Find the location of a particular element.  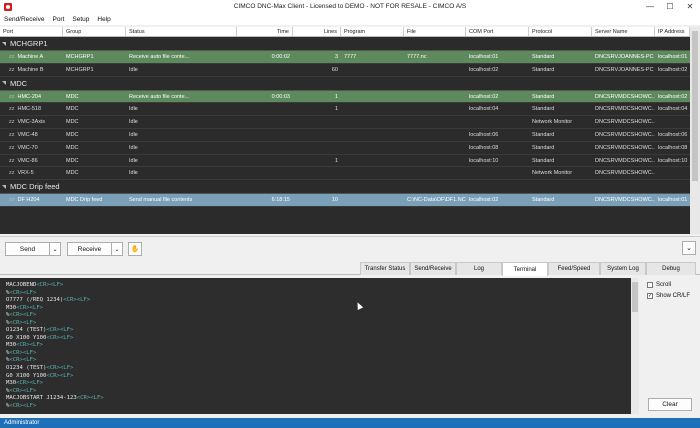

terminal-line: O7777 (/REQ 1234)<CR><LF> is located at coordinates (315, 301).